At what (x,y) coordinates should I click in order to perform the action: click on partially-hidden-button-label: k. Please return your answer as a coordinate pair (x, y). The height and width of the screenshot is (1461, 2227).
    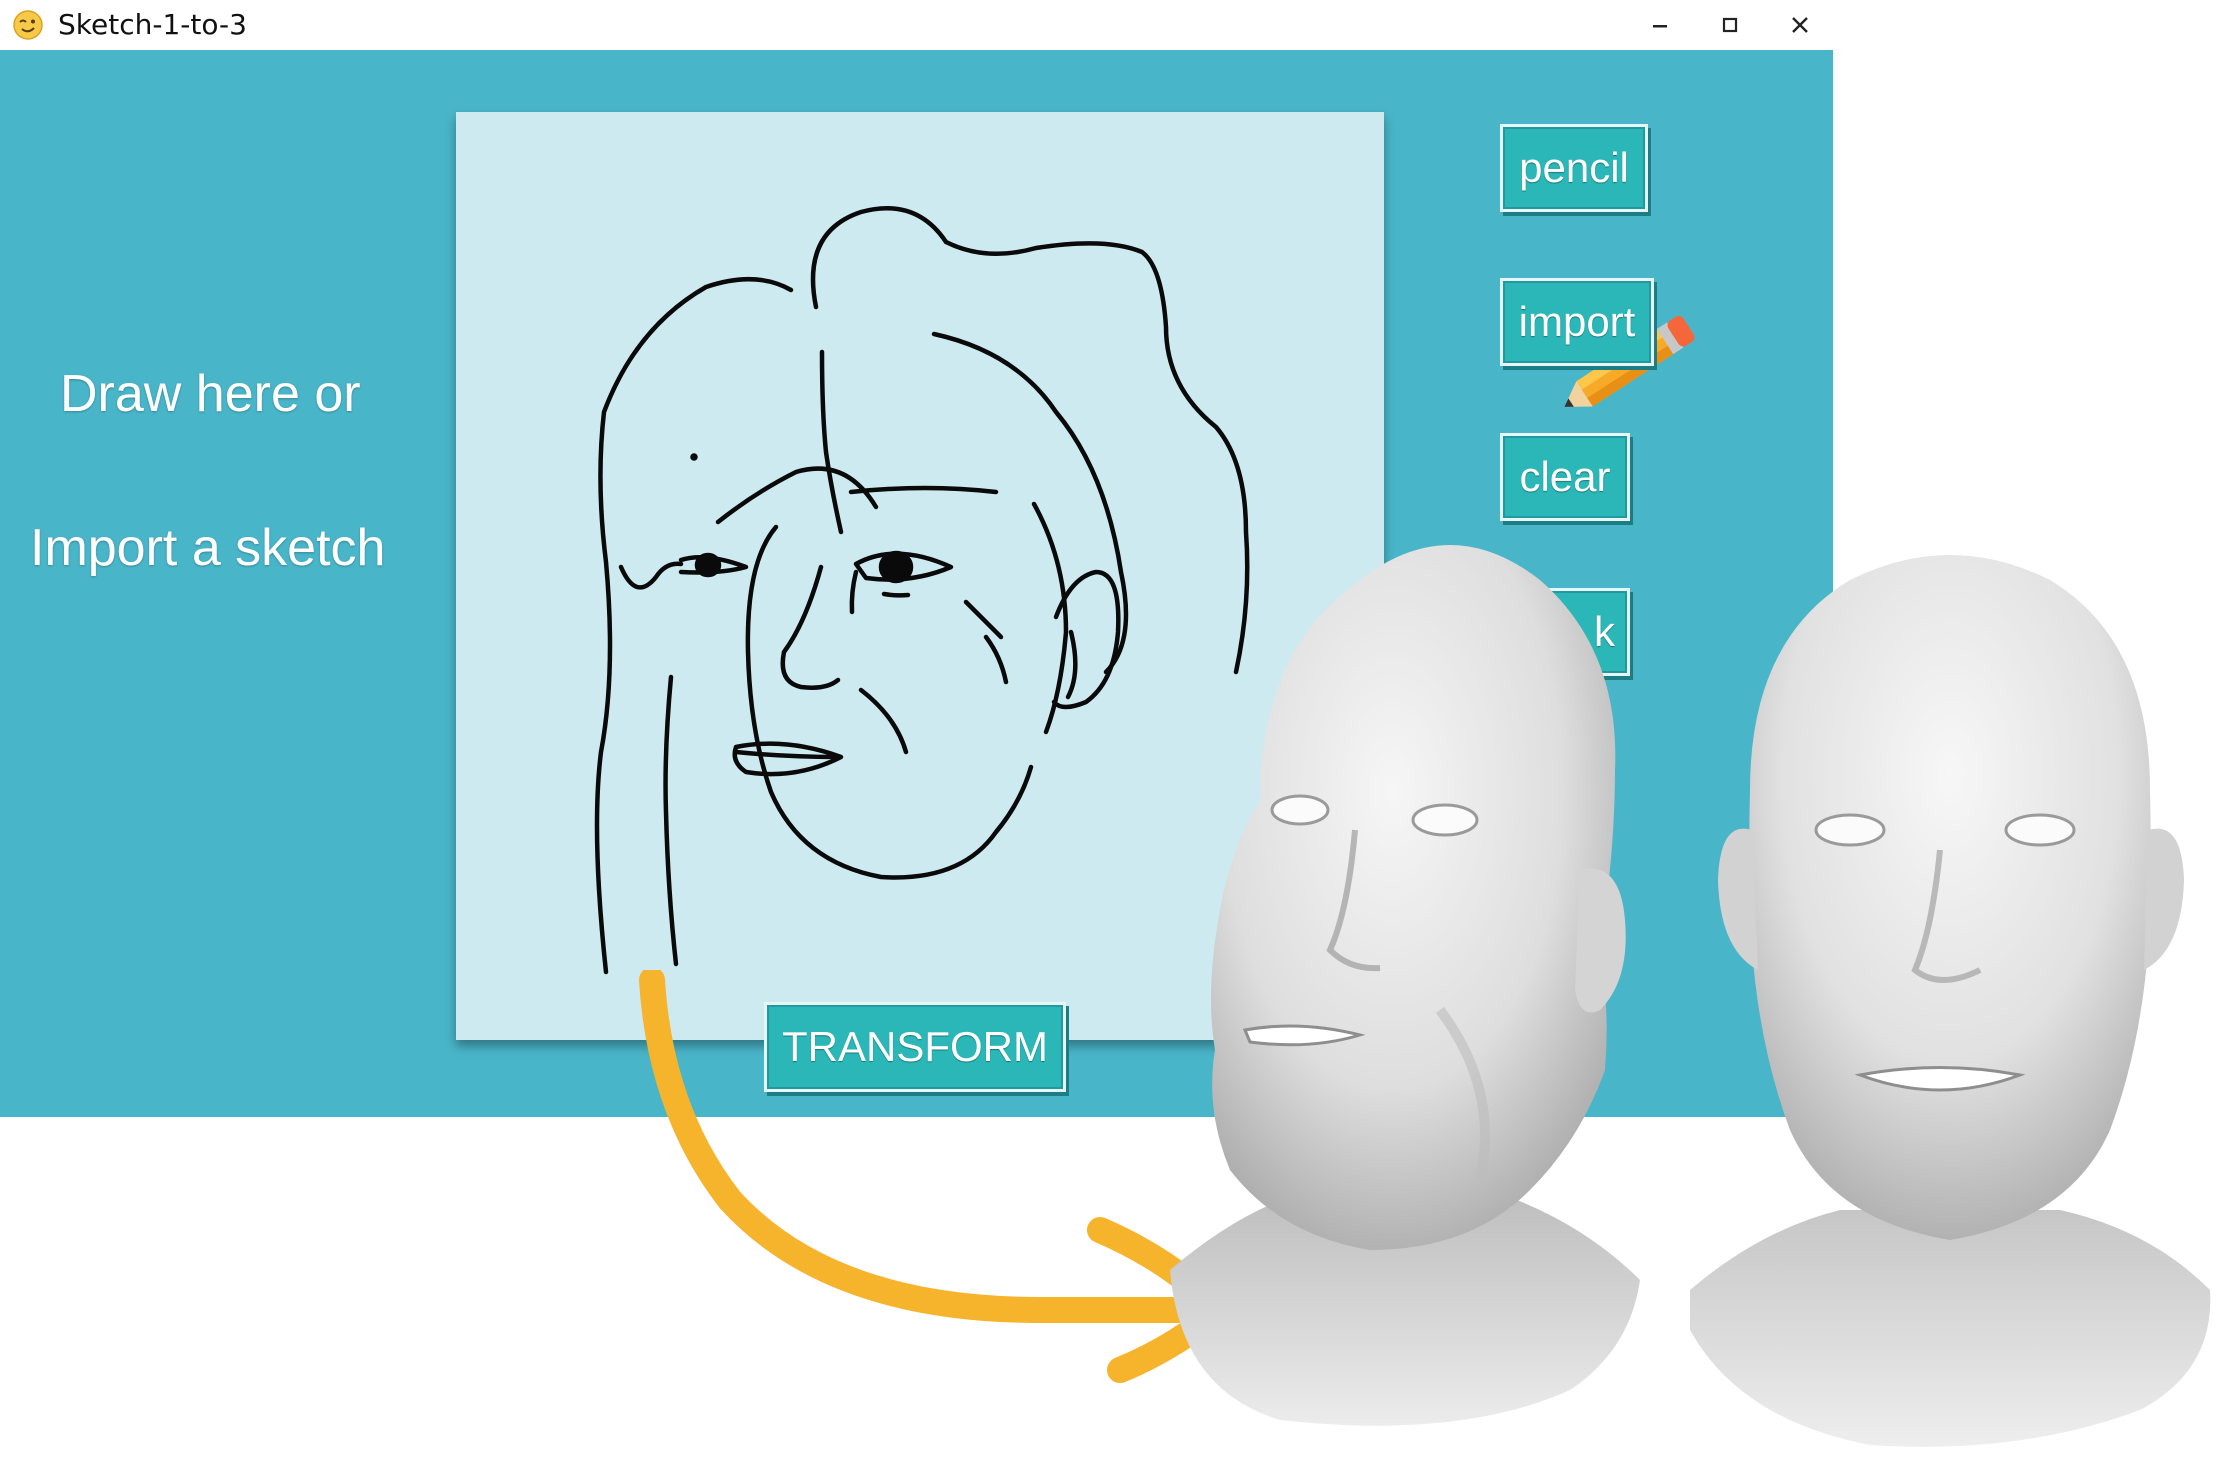
    Looking at the image, I should click on (1604, 631).